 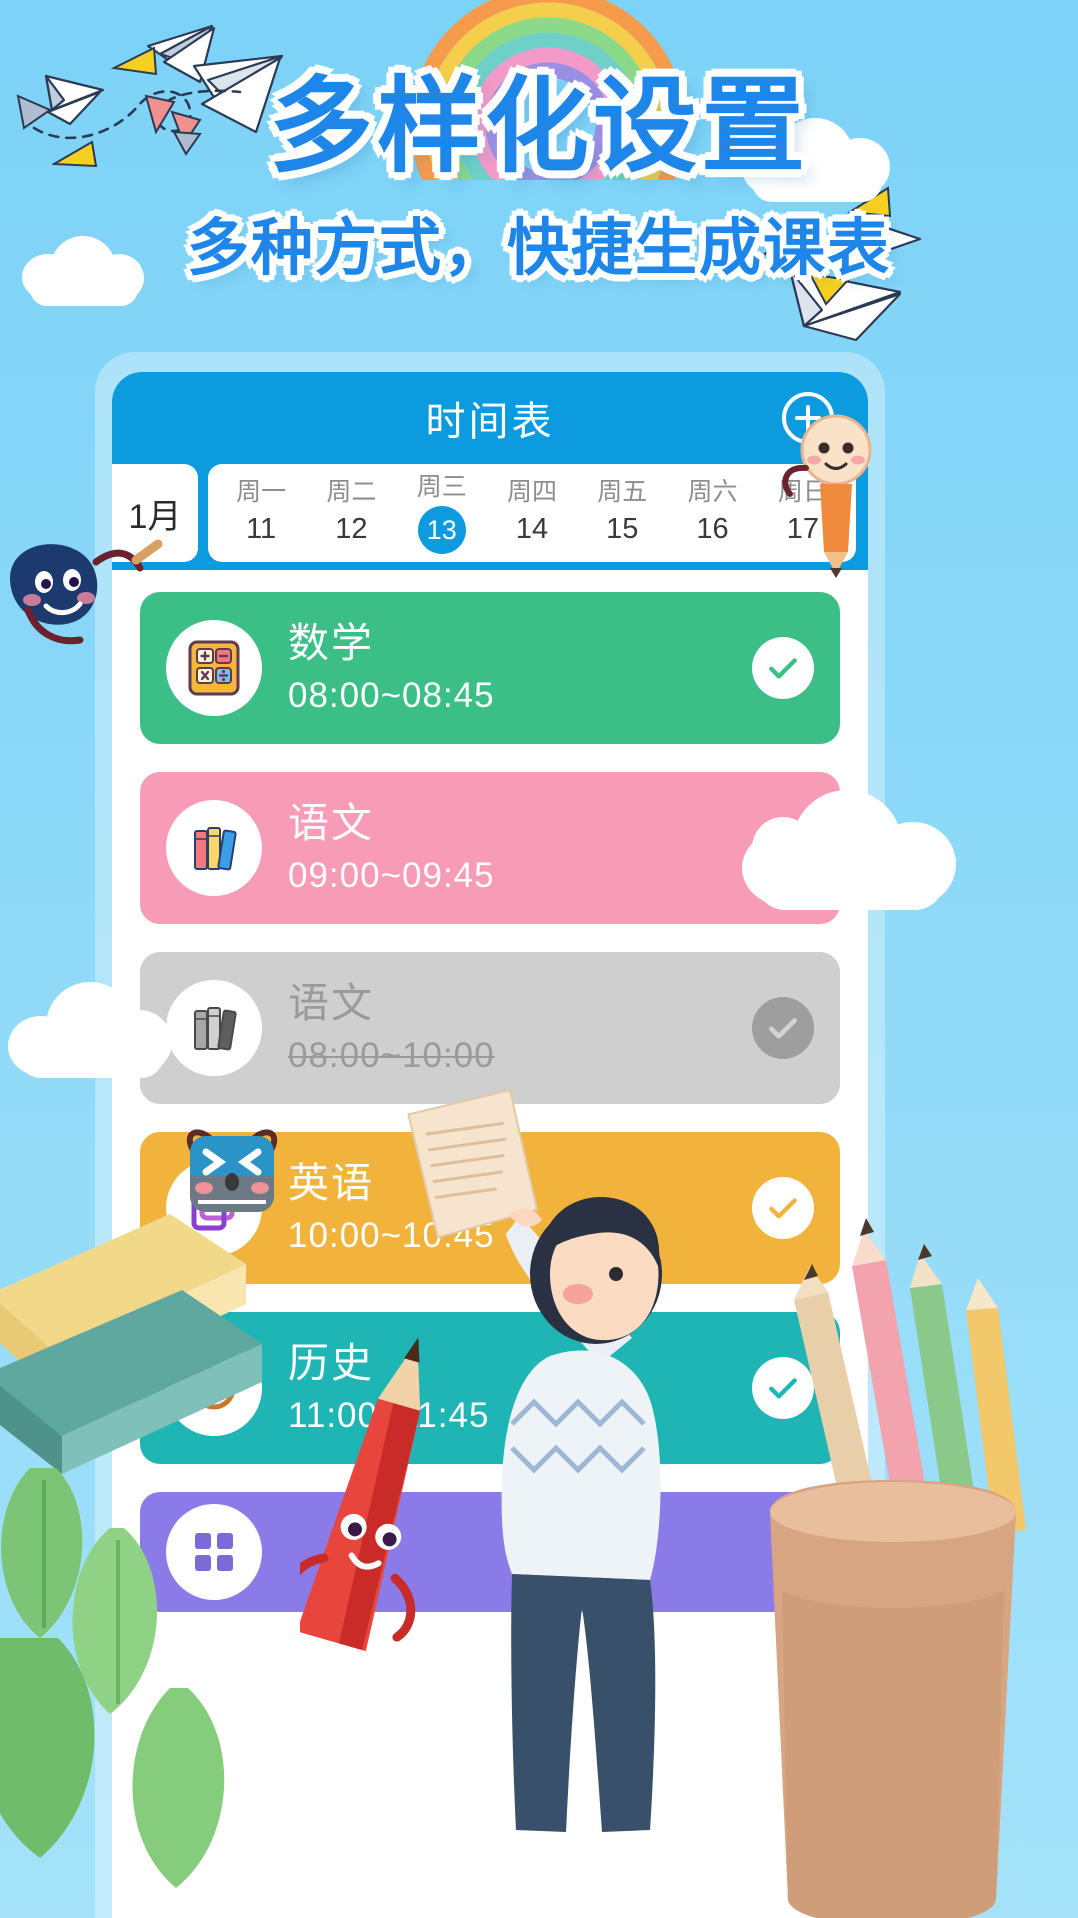 What do you see at coordinates (351, 529) in the screenshot?
I see `date-number: 12` at bounding box center [351, 529].